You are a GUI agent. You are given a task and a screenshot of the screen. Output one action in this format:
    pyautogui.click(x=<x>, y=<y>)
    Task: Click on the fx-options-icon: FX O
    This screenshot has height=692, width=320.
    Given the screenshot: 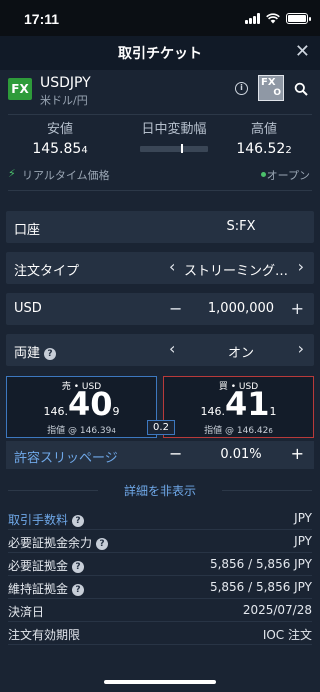 What is the action you would take?
    pyautogui.click(x=271, y=88)
    